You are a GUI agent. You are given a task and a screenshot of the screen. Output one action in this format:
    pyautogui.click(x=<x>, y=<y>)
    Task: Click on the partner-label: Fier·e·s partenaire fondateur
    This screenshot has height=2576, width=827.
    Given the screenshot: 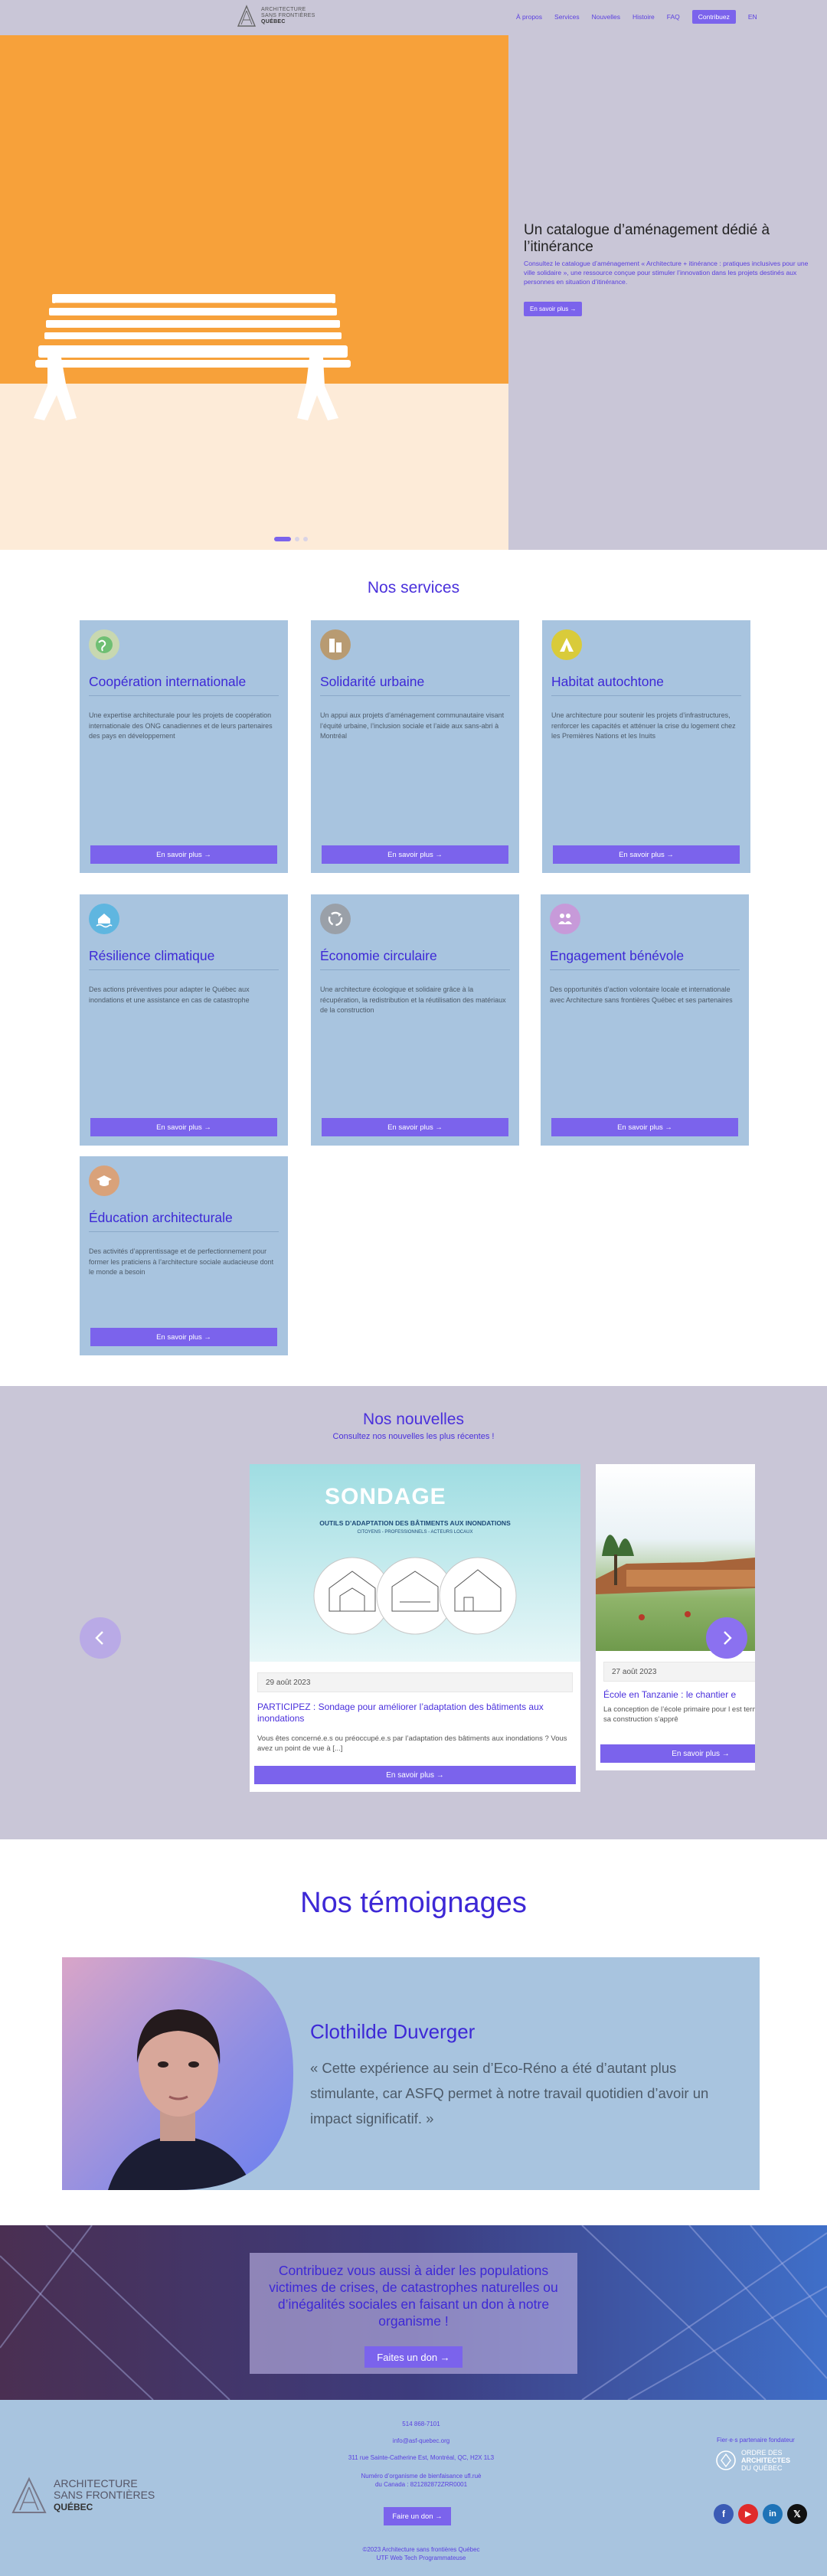 What is the action you would take?
    pyautogui.click(x=756, y=2440)
    